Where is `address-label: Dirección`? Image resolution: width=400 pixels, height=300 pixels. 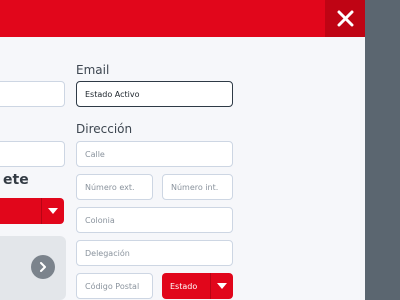 address-label: Dirección is located at coordinates (104, 129).